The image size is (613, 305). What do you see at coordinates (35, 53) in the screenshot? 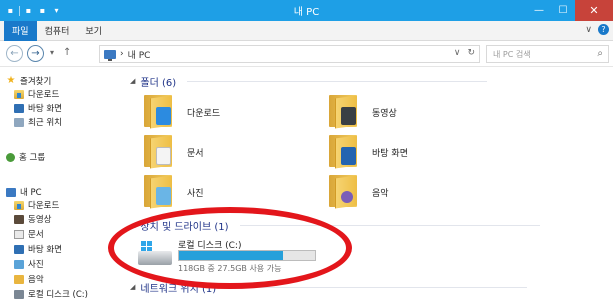
I see `forward-button: →` at bounding box center [35, 53].